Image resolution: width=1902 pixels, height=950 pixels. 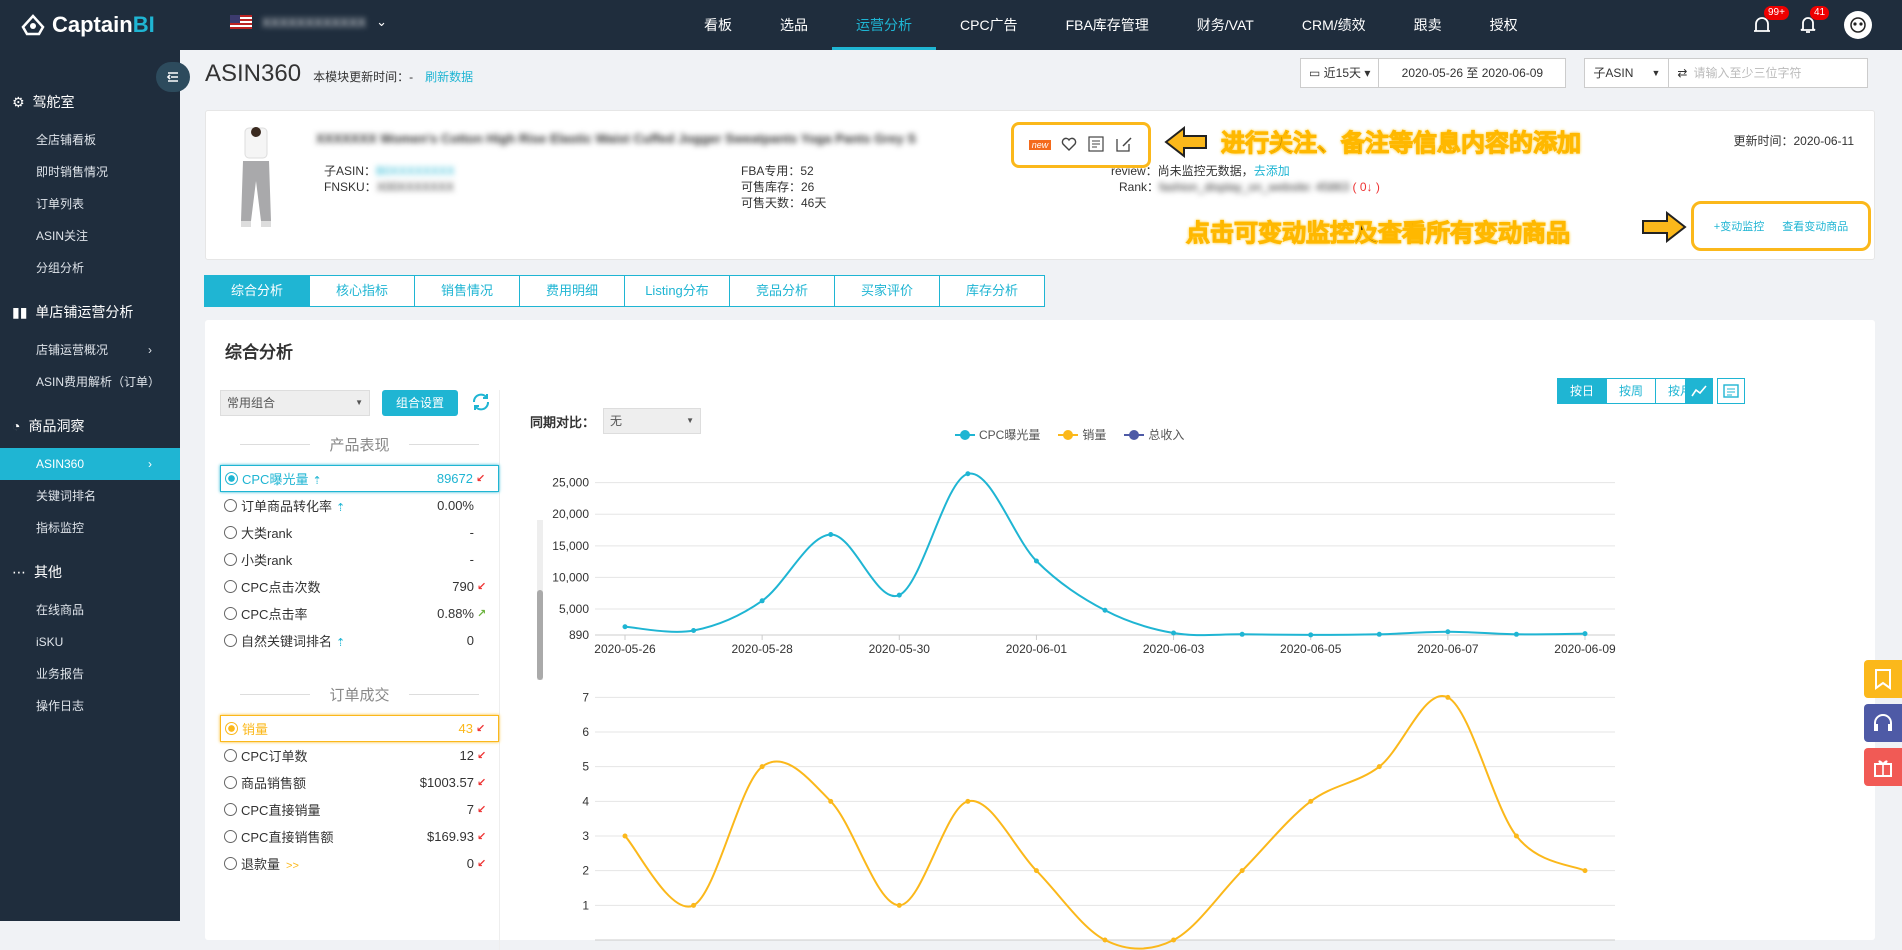 I want to click on logo: Captain BI, so click(x=87, y=25).